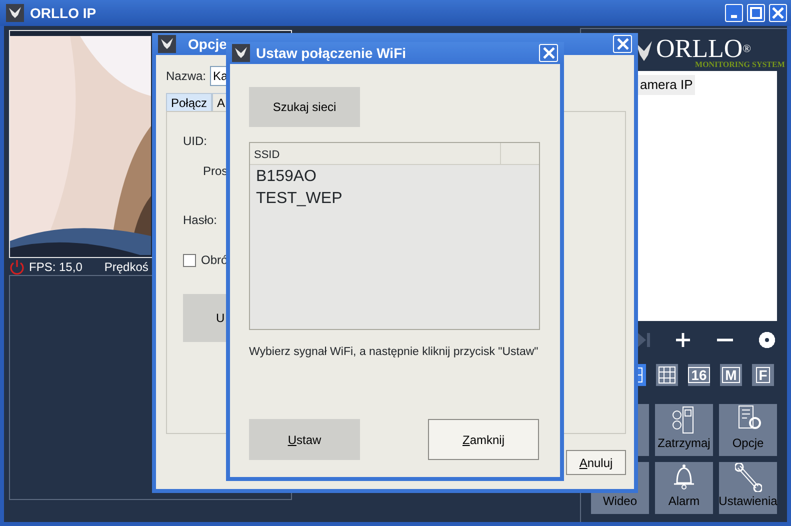 The image size is (791, 526). What do you see at coordinates (195, 141) in the screenshot?
I see `uid-label: UID:` at bounding box center [195, 141].